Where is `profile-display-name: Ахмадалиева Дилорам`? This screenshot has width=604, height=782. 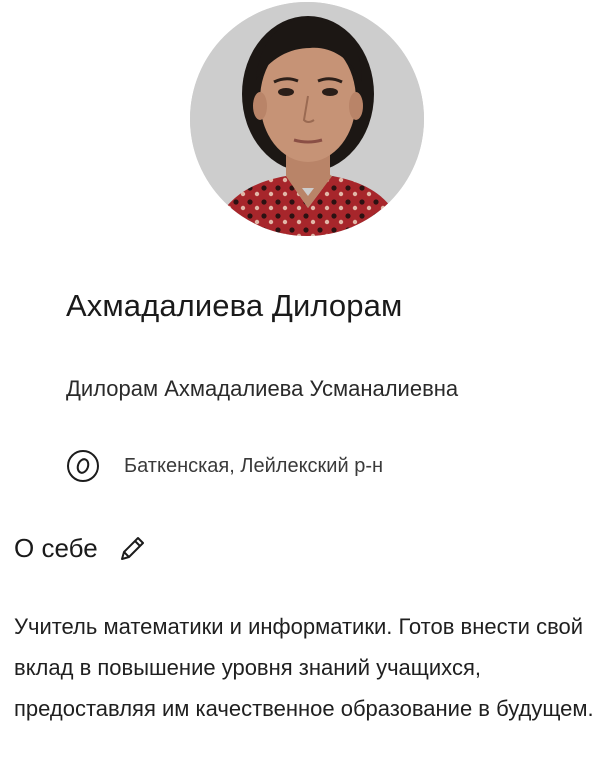 profile-display-name: Ахмадалиева Дилорам is located at coordinates (234, 305).